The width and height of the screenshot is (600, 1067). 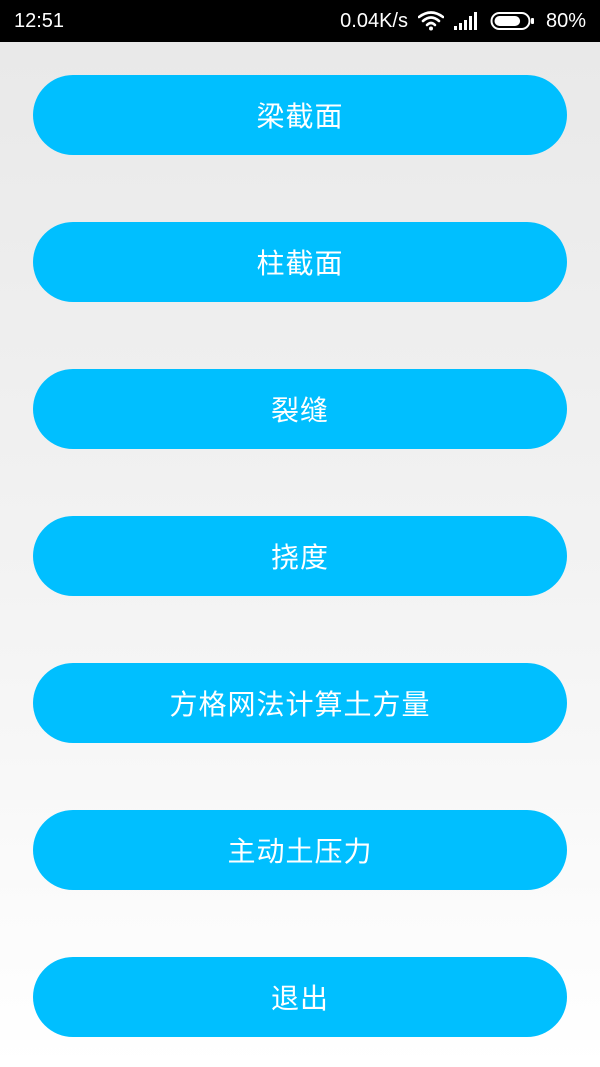 What do you see at coordinates (300, 115) in the screenshot?
I see `beam-section-button: 梁截面` at bounding box center [300, 115].